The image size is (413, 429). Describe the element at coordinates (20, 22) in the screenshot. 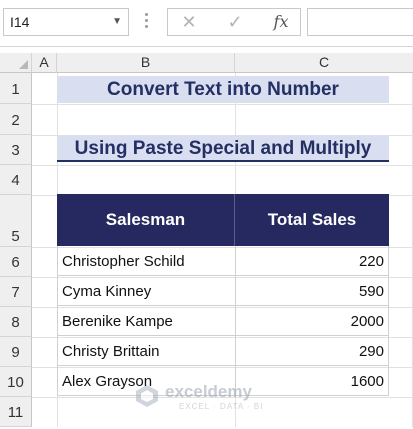

I see `name-box-value: I14` at that location.